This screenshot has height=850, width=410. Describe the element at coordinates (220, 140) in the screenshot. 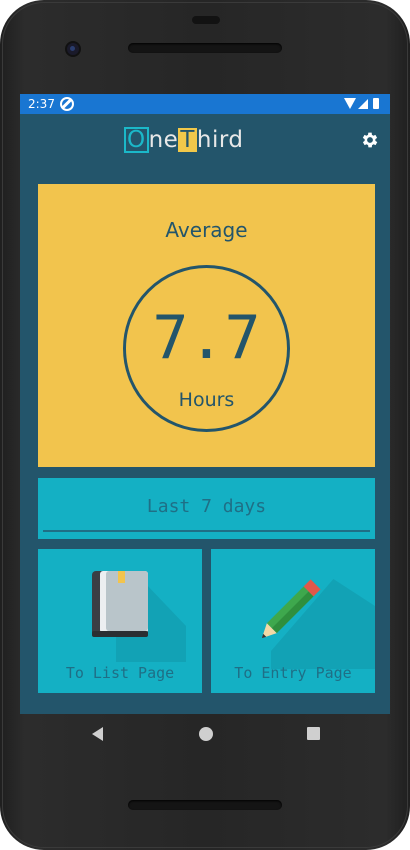

I see `logo-text-hird: hird` at that location.